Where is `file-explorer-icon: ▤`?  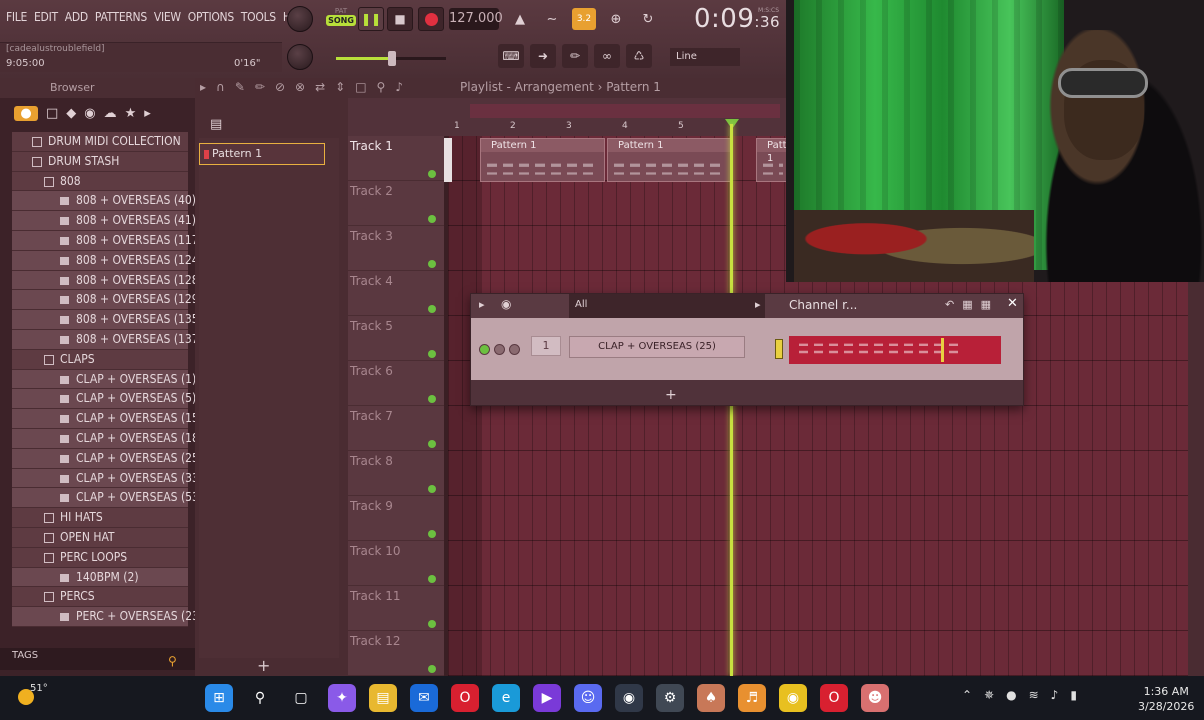 file-explorer-icon: ▤ is located at coordinates (383, 698).